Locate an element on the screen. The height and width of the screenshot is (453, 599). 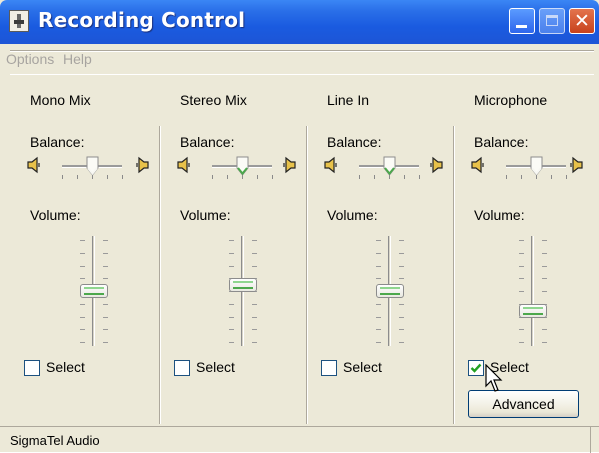
channel-name: Microphone is located at coordinates (511, 100).